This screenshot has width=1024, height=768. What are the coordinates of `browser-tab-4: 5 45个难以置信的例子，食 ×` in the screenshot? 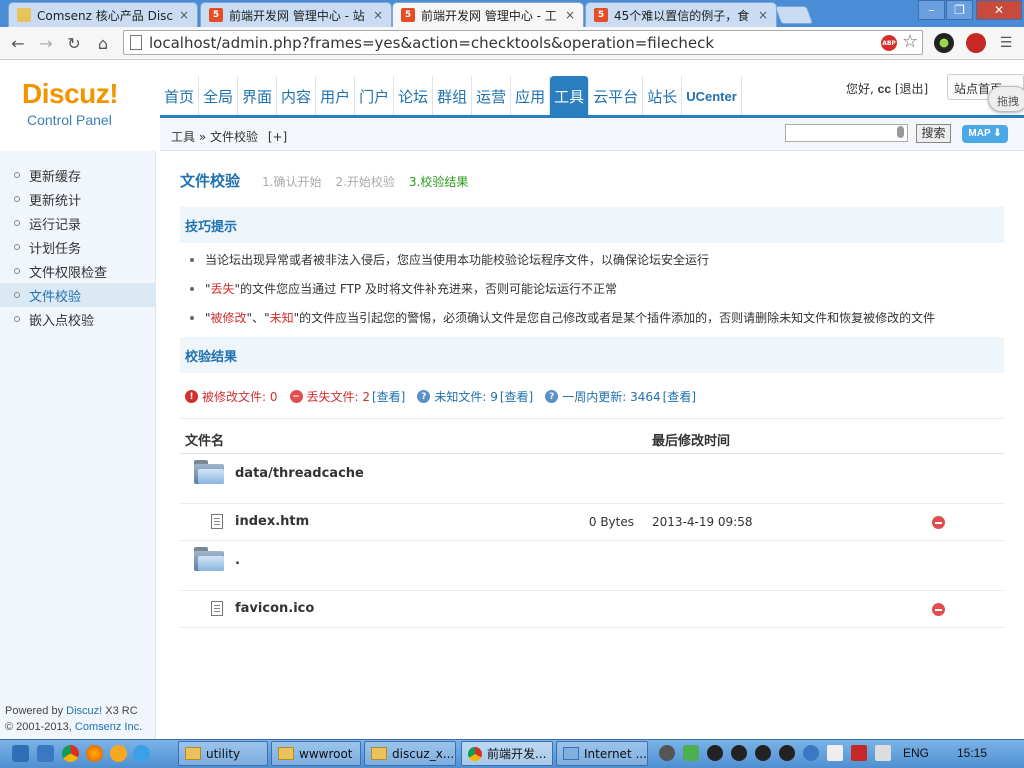 It's located at (681, 14).